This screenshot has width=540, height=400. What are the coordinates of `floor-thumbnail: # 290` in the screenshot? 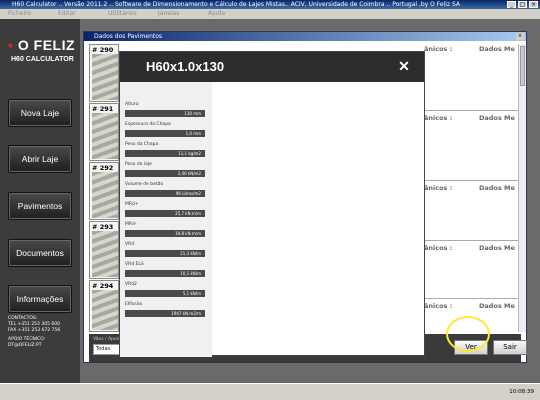 It's located at (104, 73).